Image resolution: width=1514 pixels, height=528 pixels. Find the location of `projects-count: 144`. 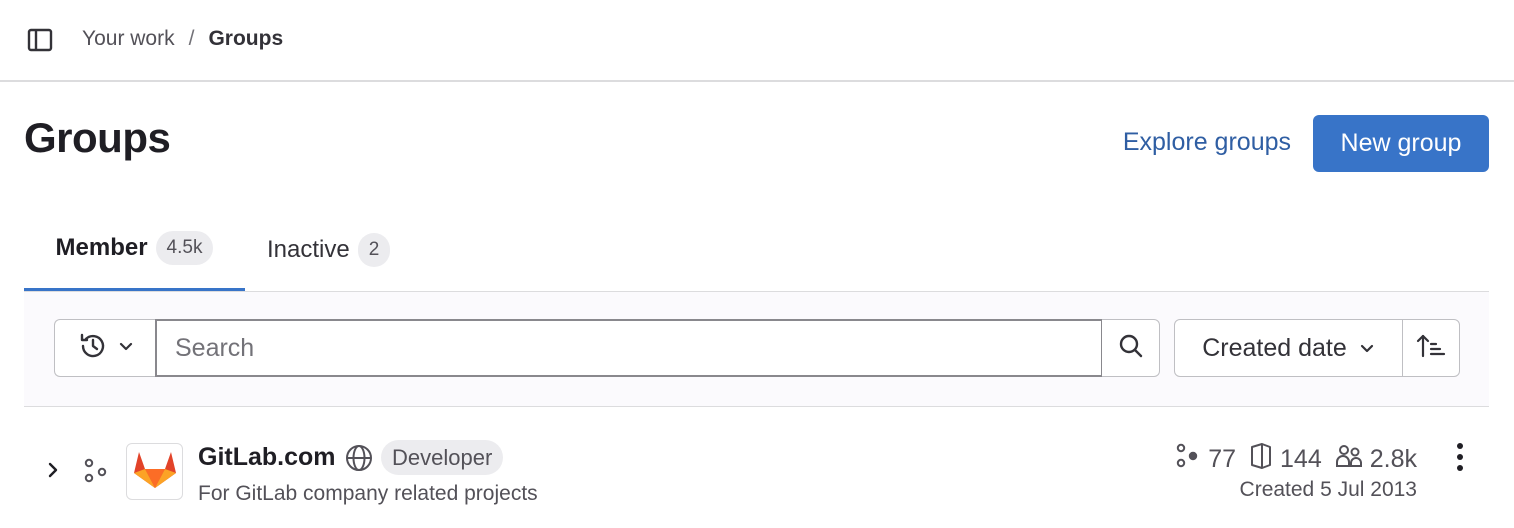

projects-count: 144 is located at coordinates (1285, 459).